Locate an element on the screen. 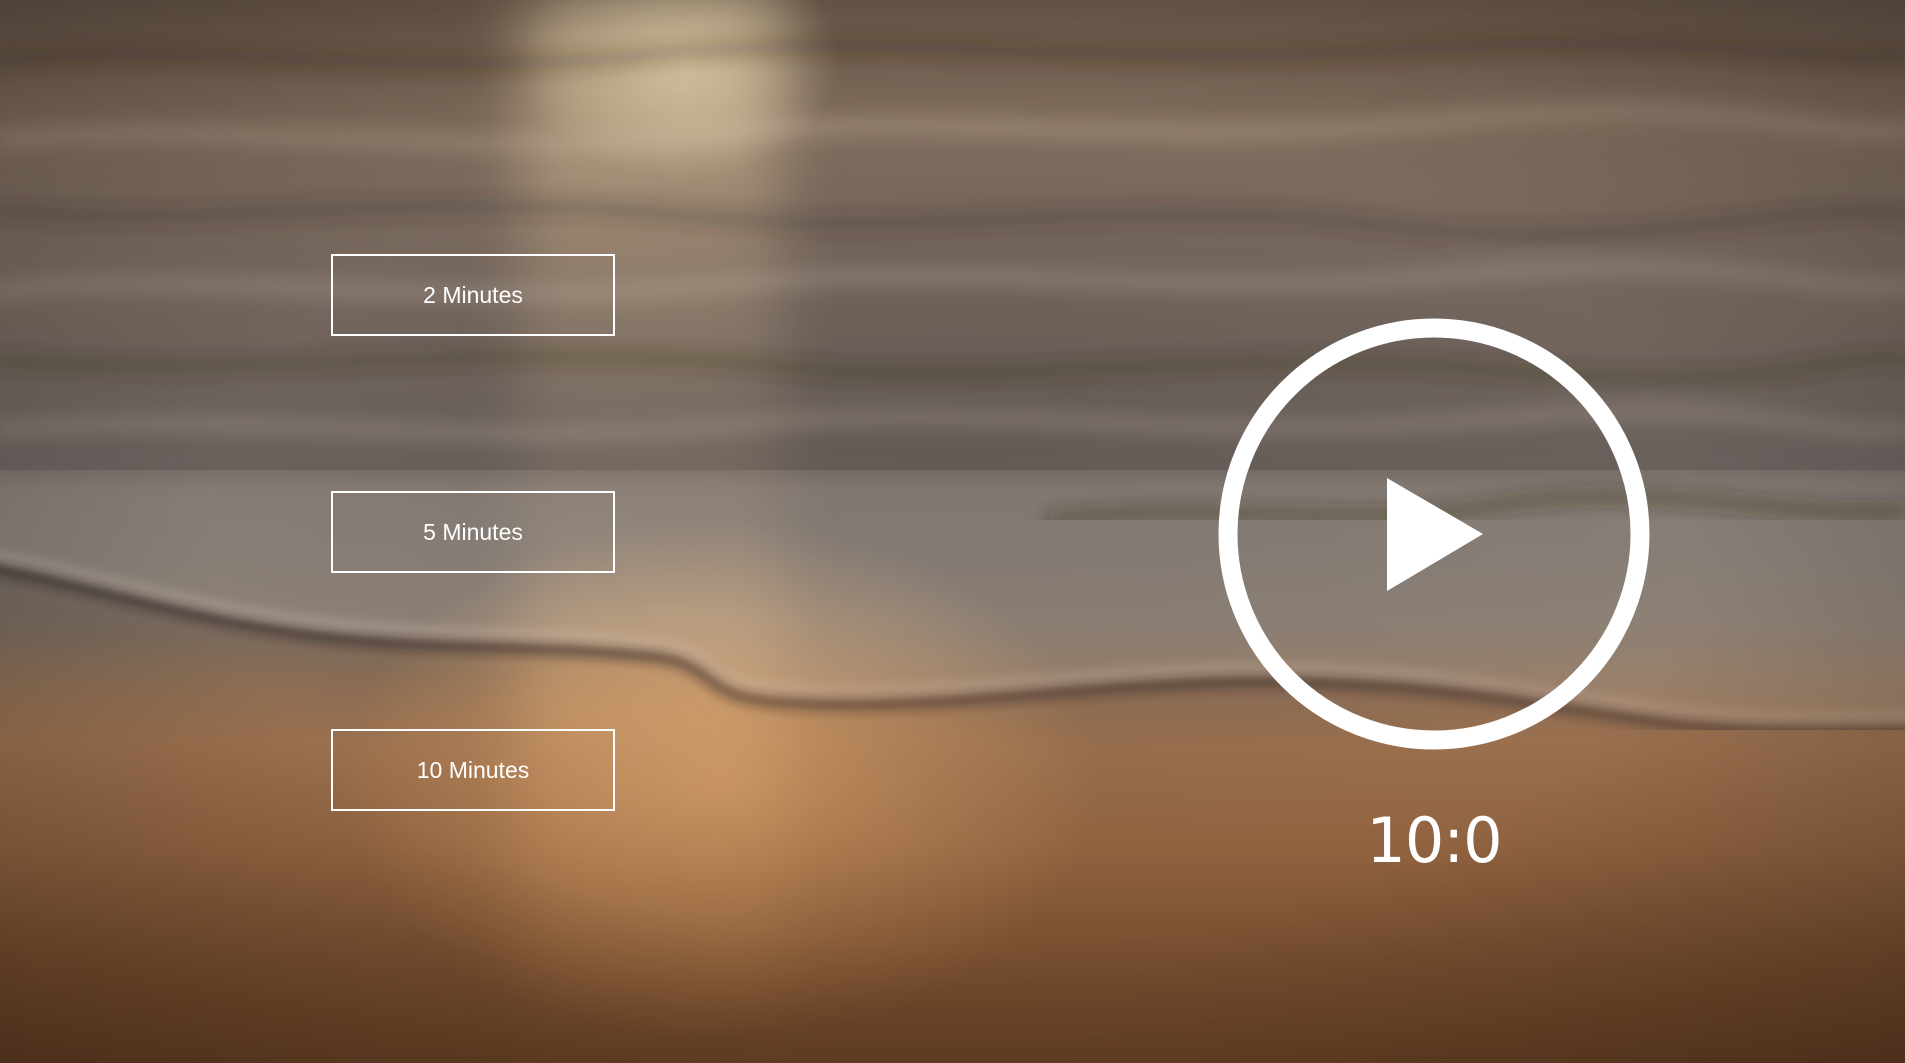 The image size is (1905, 1063). countdown-timer: 10:0 is located at coordinates (1434, 840).